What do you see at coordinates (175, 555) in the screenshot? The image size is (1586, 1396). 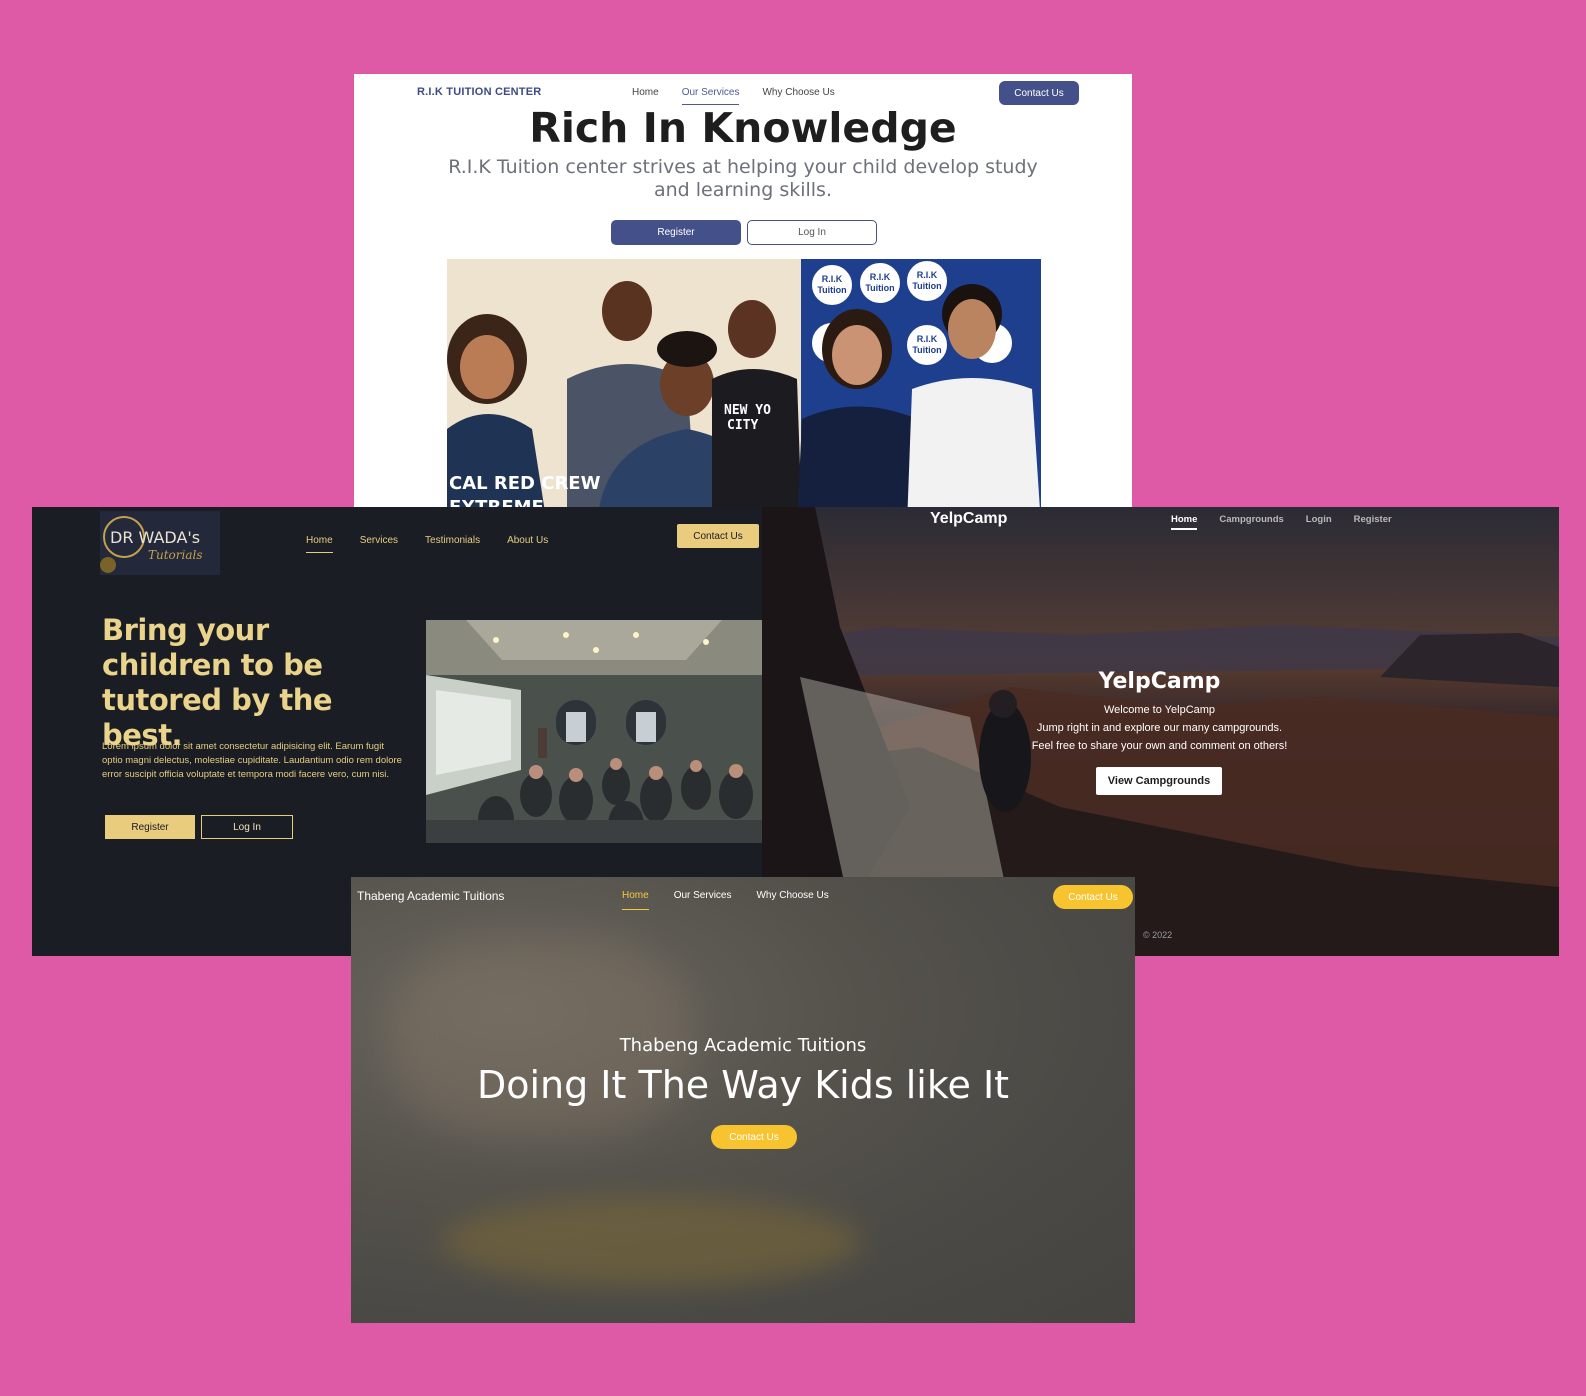 I see `logo-script: Tutorials` at bounding box center [175, 555].